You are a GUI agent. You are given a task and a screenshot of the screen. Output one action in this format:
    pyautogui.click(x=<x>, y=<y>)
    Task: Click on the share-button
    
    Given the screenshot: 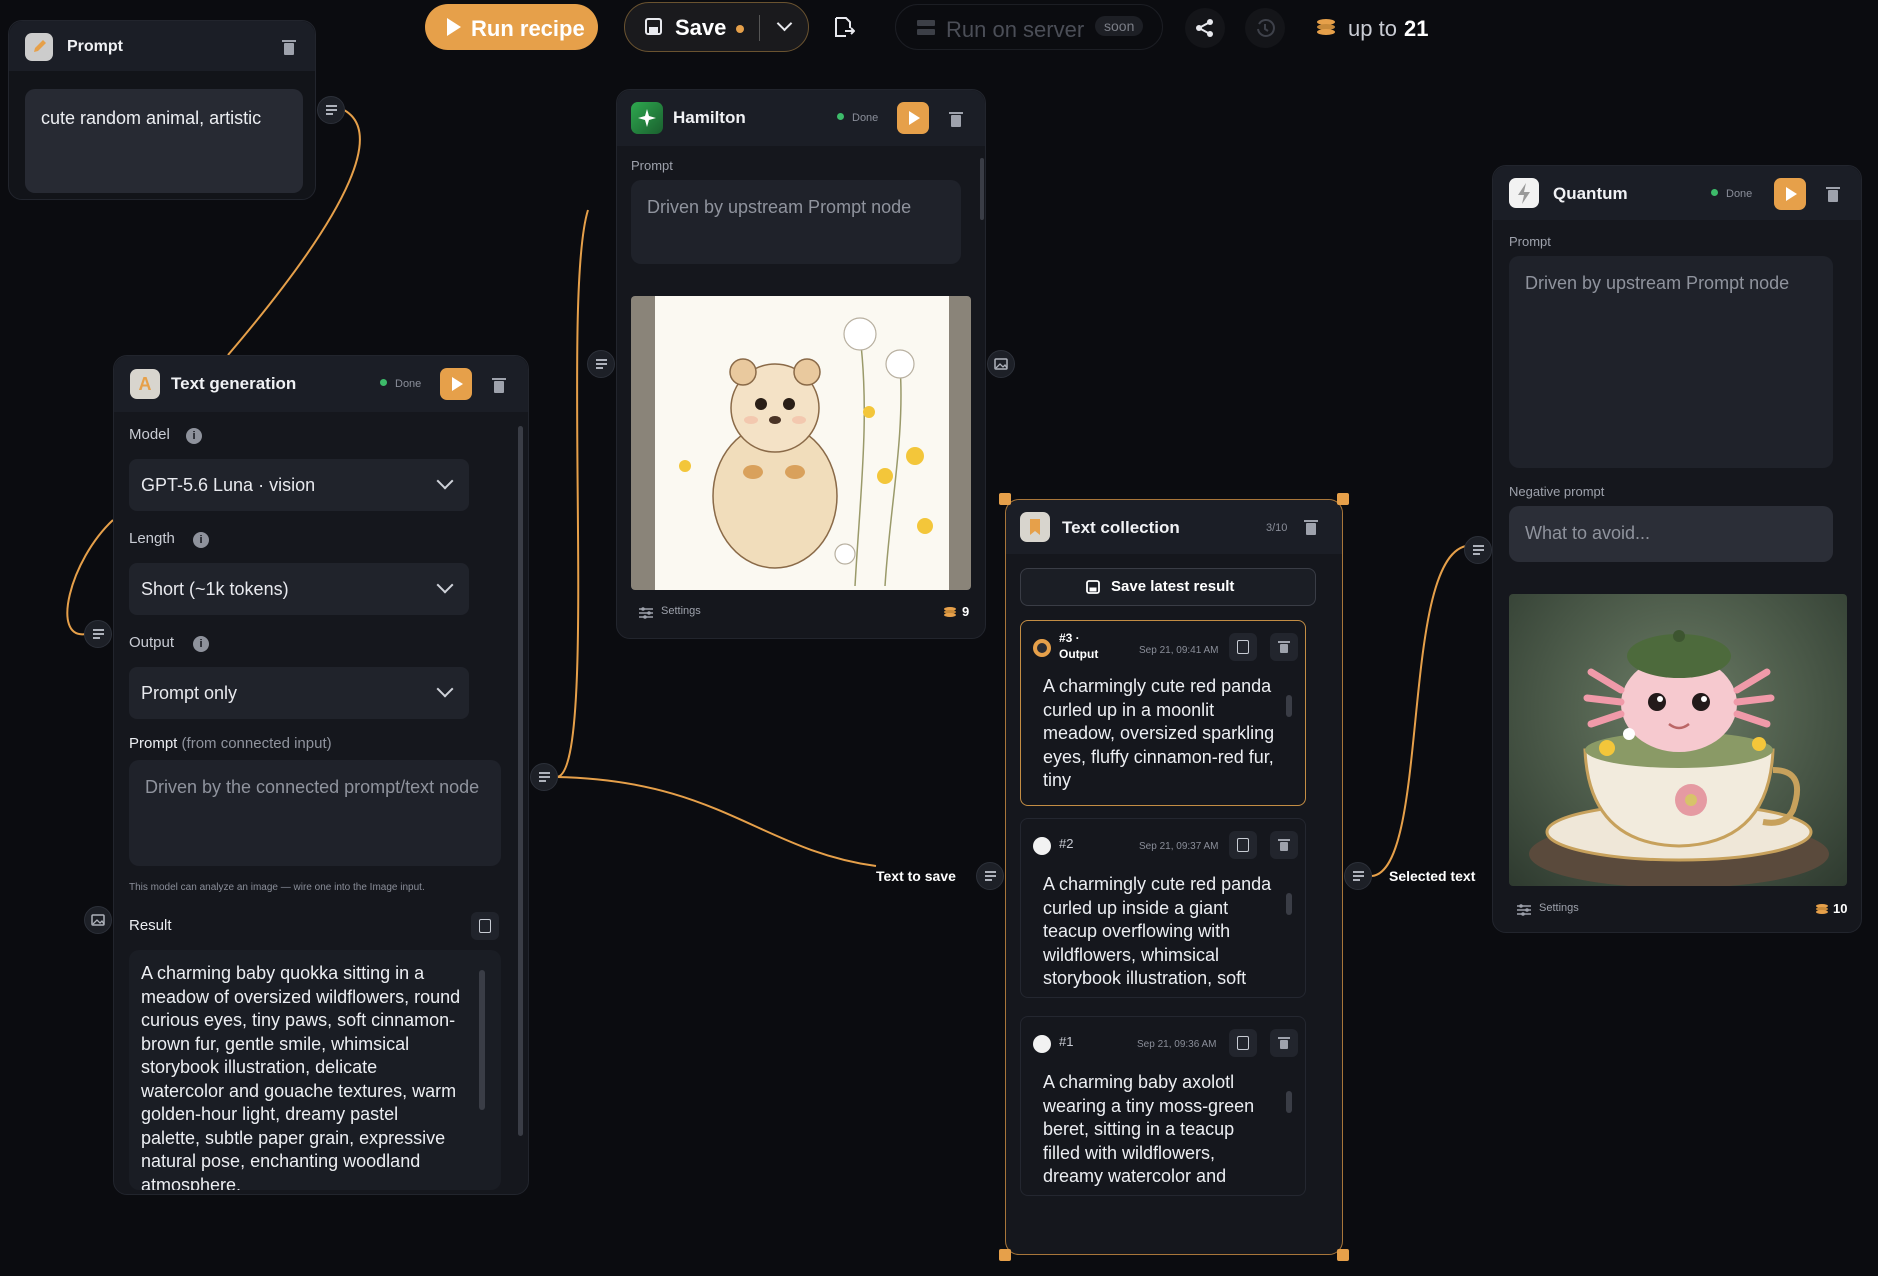 What is the action you would take?
    pyautogui.click(x=1205, y=28)
    